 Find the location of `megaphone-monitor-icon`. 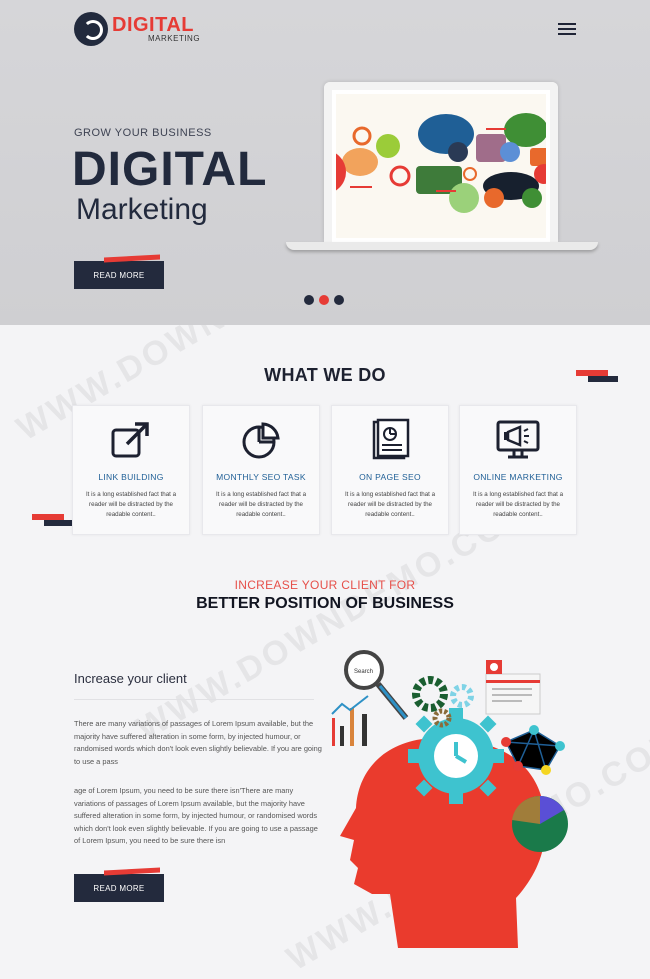

megaphone-monitor-icon is located at coordinates (518, 439).